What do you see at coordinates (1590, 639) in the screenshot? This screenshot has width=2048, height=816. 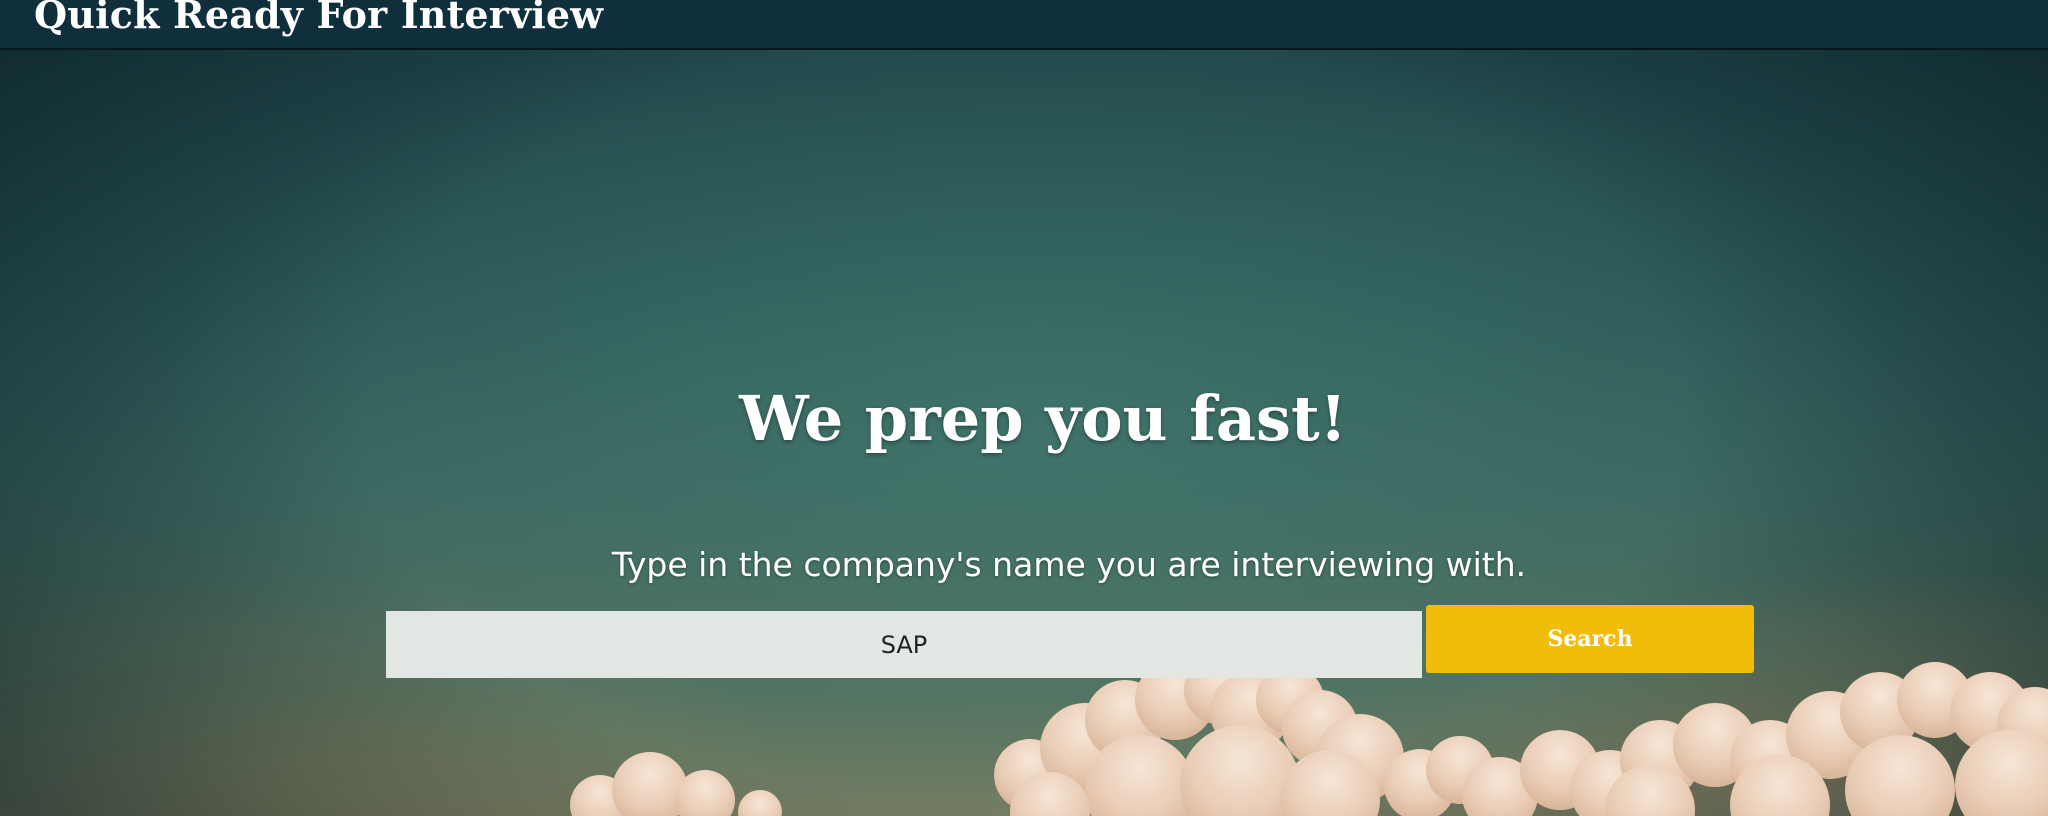 I see `search-button: Search` at bounding box center [1590, 639].